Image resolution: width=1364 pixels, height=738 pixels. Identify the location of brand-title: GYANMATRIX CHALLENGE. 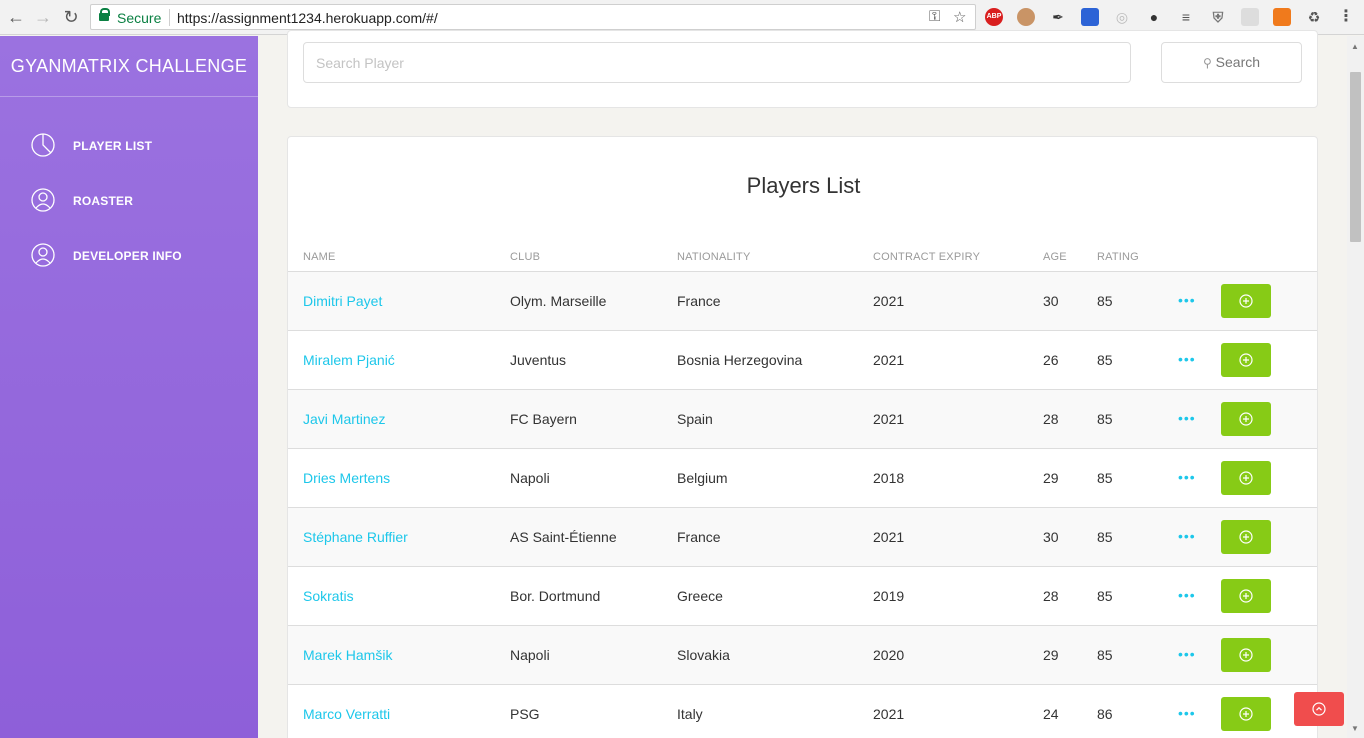
(129, 66).